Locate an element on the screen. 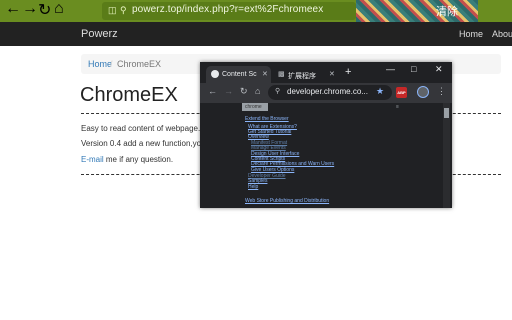 The height and width of the screenshot is (320, 512). profile-avatar is located at coordinates (423, 92).